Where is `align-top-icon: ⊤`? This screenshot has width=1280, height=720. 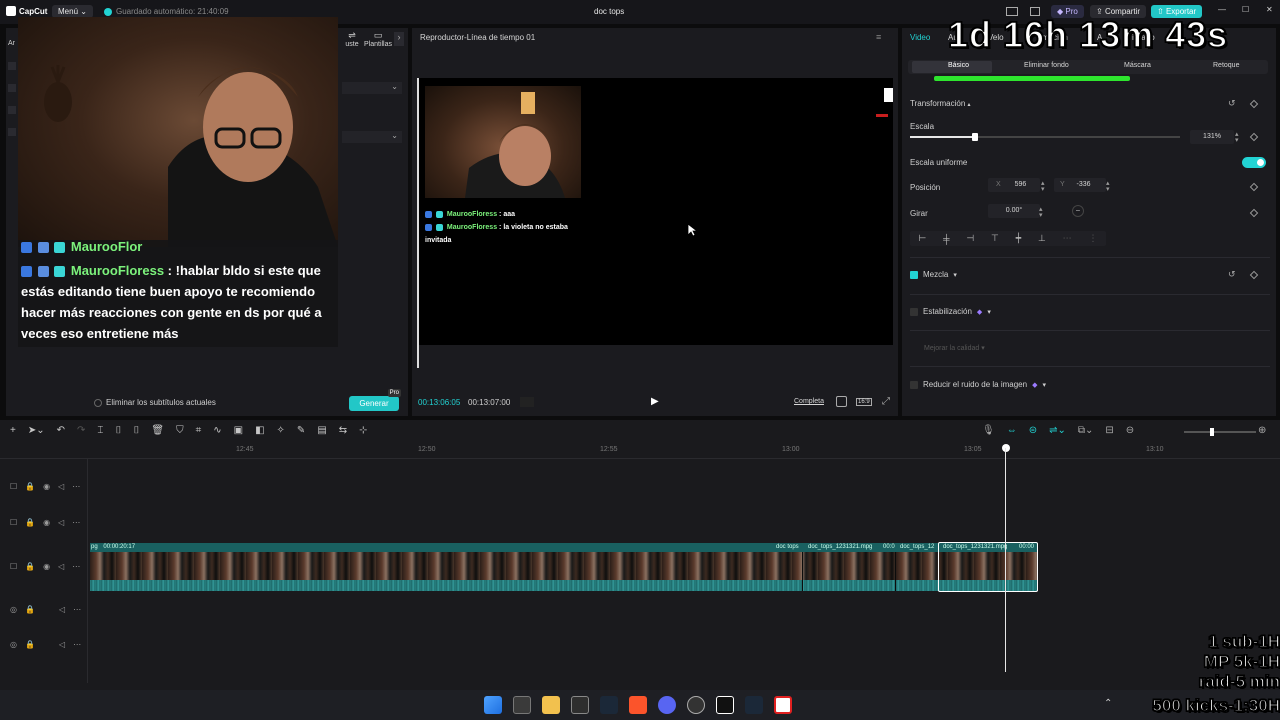 align-top-icon: ⊤ is located at coordinates (995, 238).